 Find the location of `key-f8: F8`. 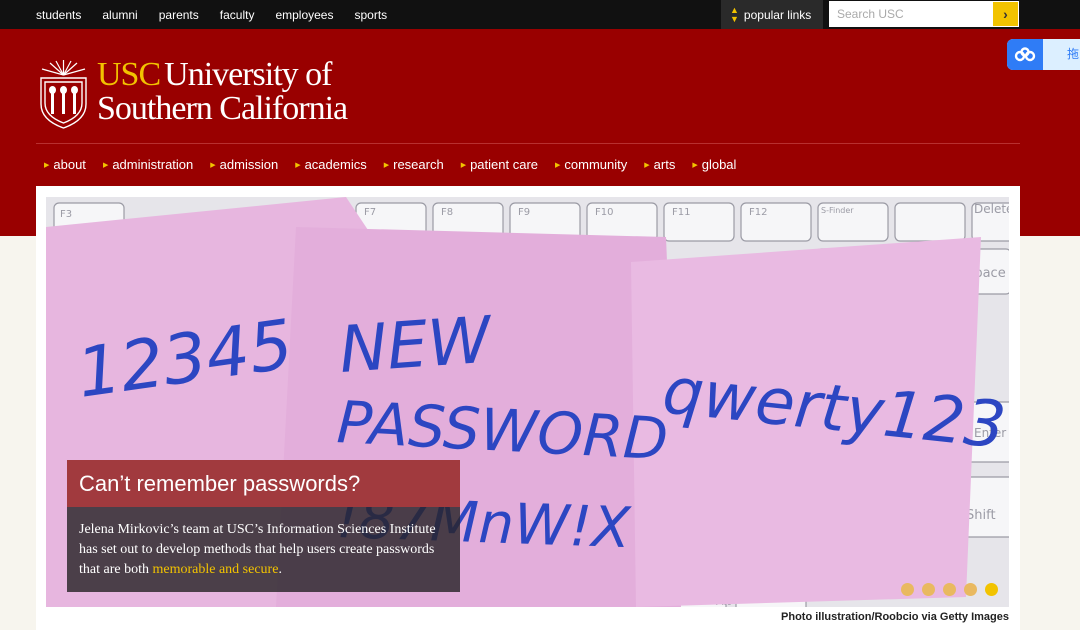

key-f8: F8 is located at coordinates (447, 212).